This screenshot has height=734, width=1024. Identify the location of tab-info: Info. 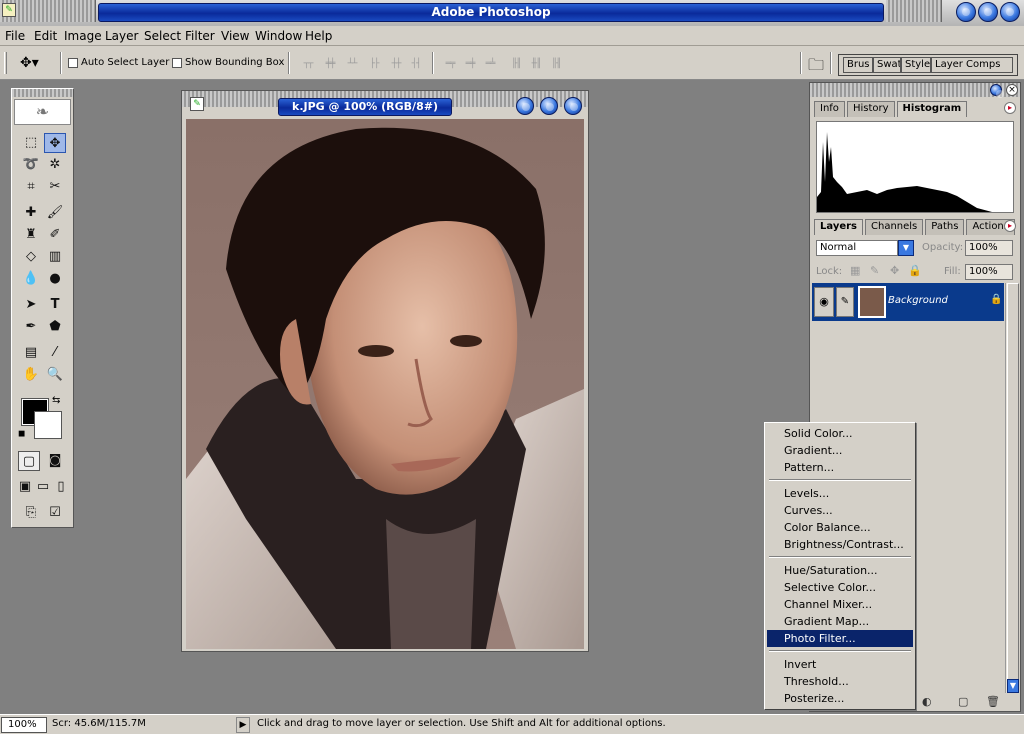
(829, 109).